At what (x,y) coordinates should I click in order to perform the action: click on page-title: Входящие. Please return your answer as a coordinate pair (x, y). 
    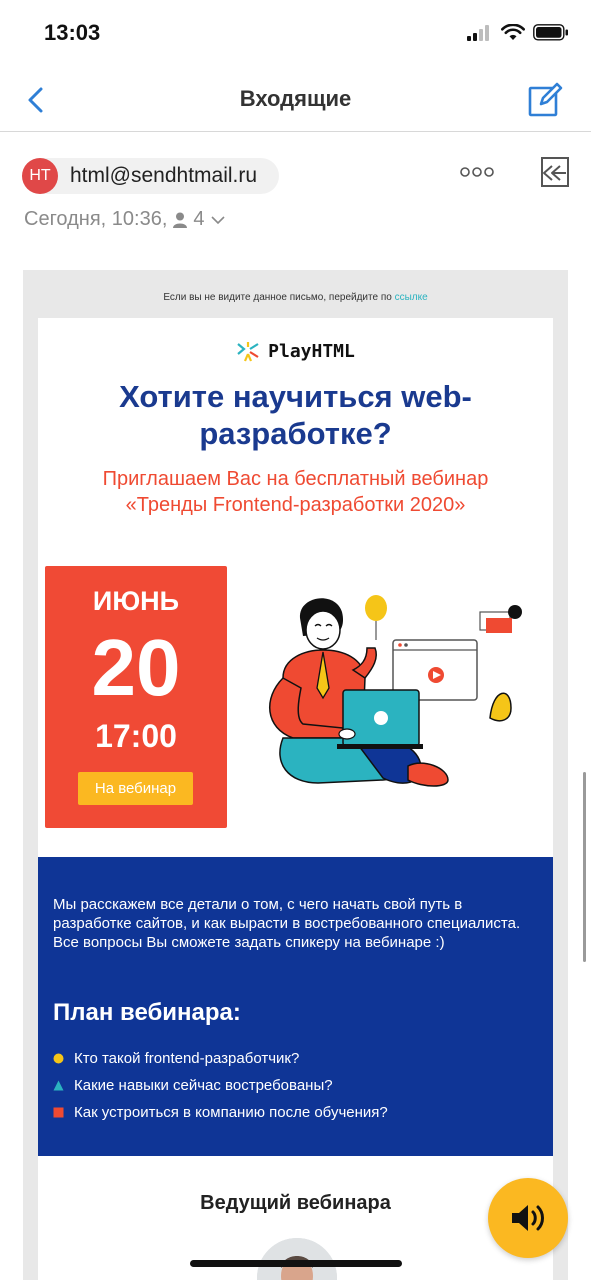
    Looking at the image, I should click on (295, 98).